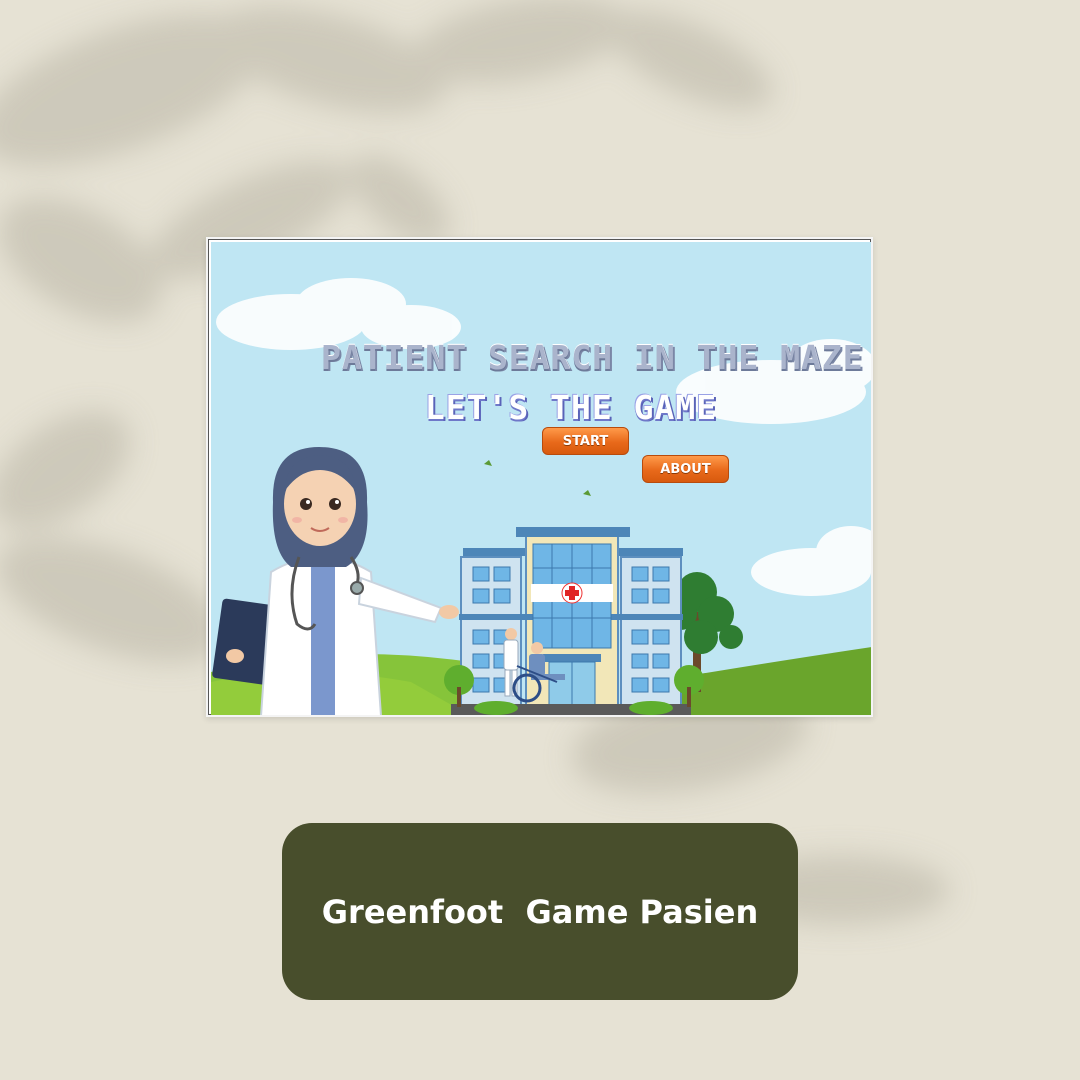 The height and width of the screenshot is (1080, 1080). What do you see at coordinates (685, 469) in the screenshot?
I see `about-button: ABOUT` at bounding box center [685, 469].